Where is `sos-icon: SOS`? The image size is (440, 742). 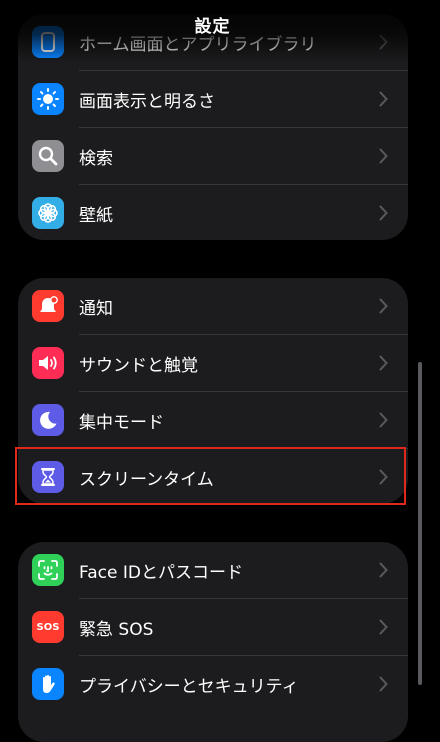 sos-icon: SOS is located at coordinates (48, 627).